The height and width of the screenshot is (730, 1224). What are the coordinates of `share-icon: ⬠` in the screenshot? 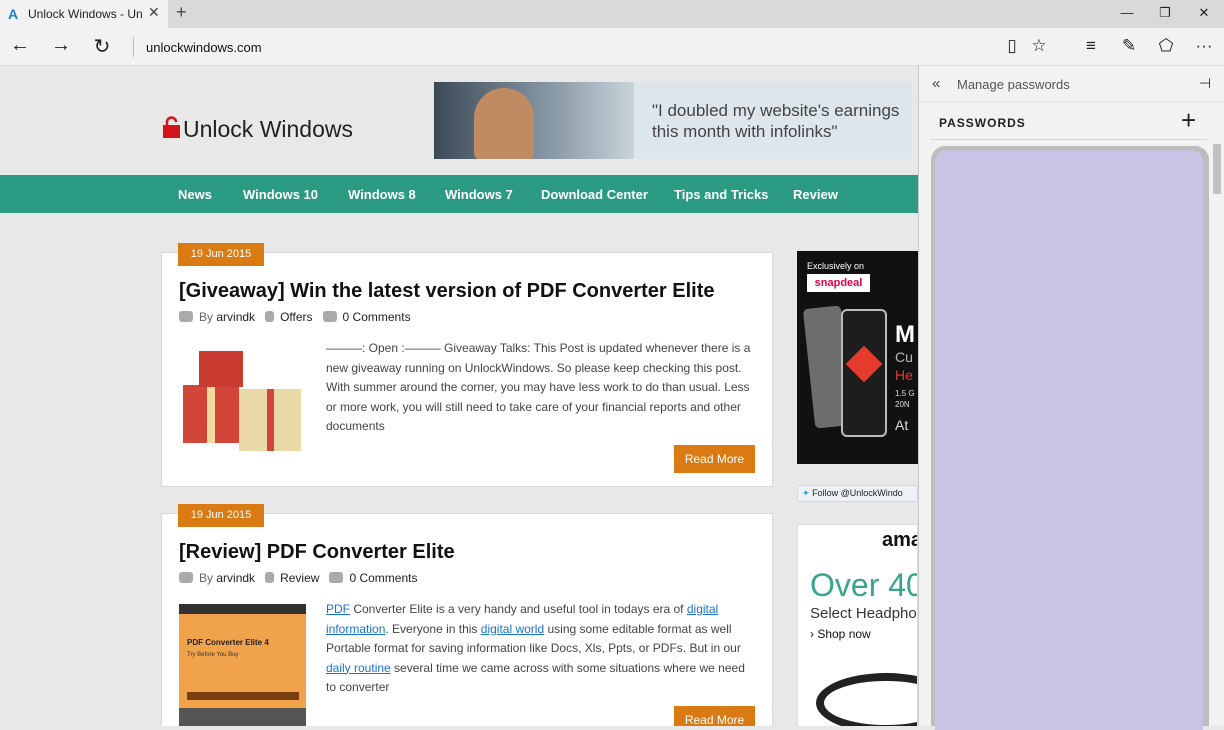 It's located at (1166, 46).